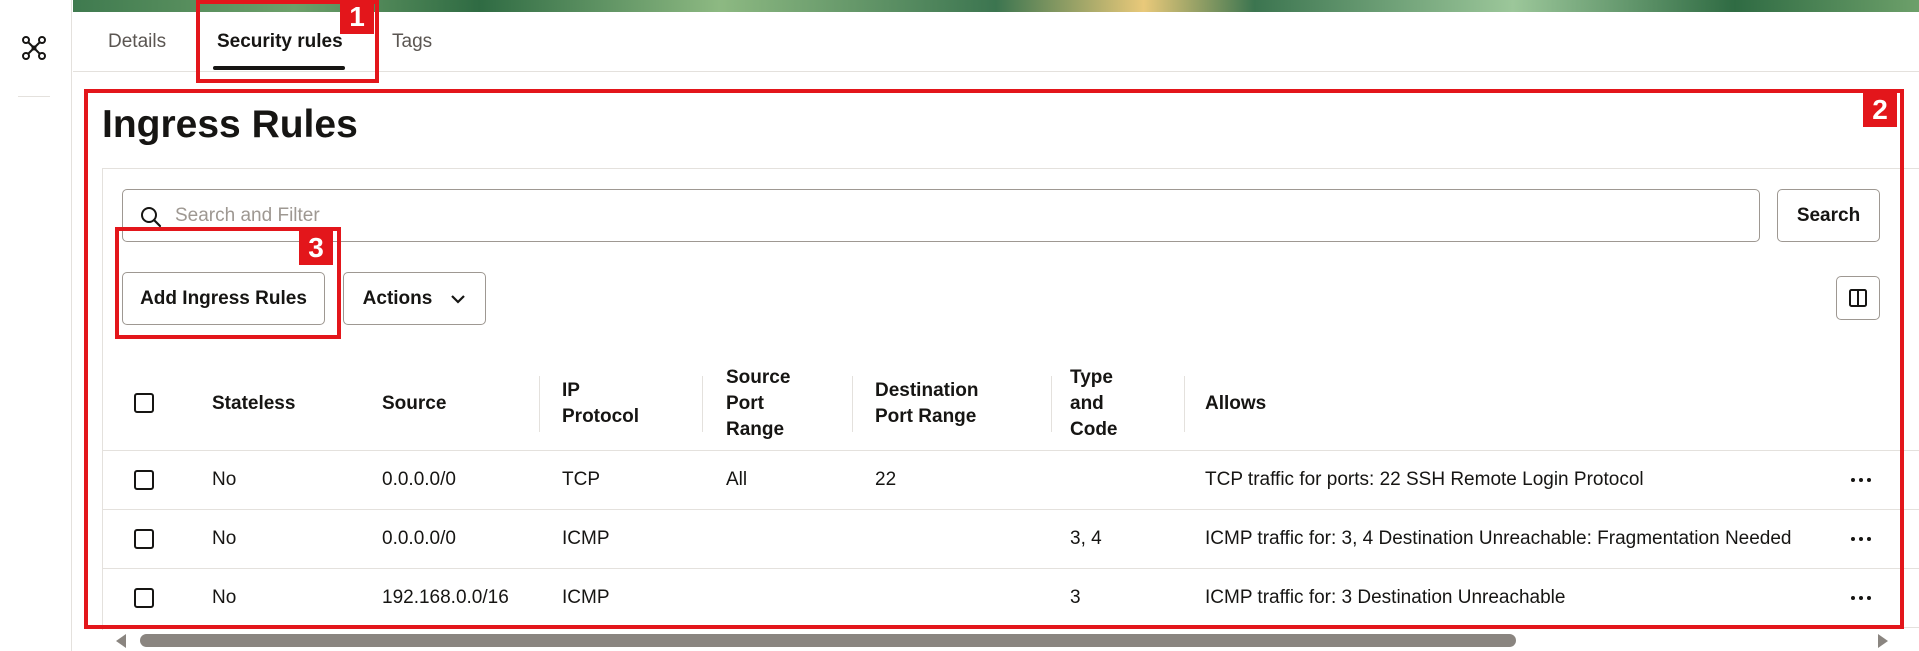 This screenshot has width=1919, height=651. What do you see at coordinates (828, 640) in the screenshot?
I see `scrollbar-thumb` at bounding box center [828, 640].